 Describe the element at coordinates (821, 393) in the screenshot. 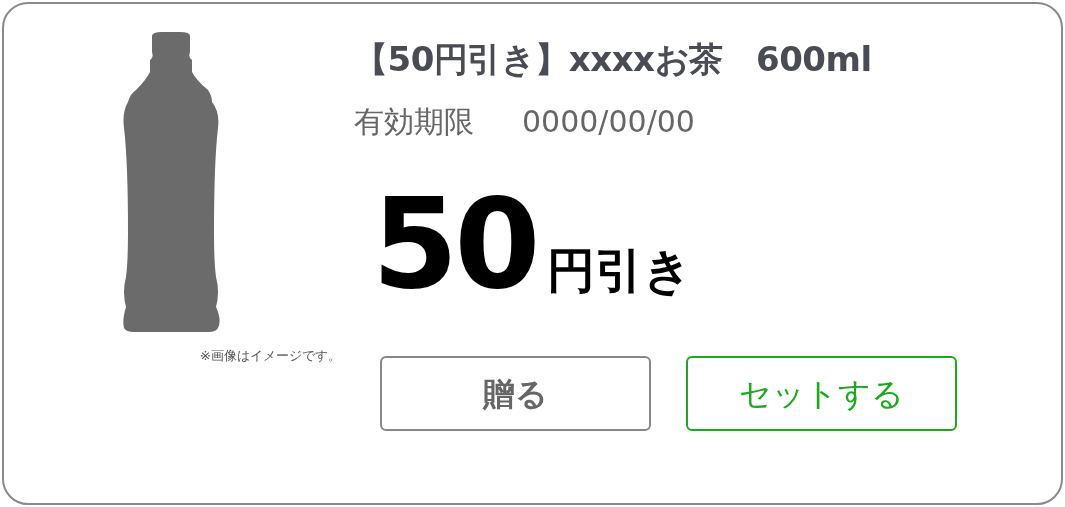

I see `set-button: セットする` at that location.